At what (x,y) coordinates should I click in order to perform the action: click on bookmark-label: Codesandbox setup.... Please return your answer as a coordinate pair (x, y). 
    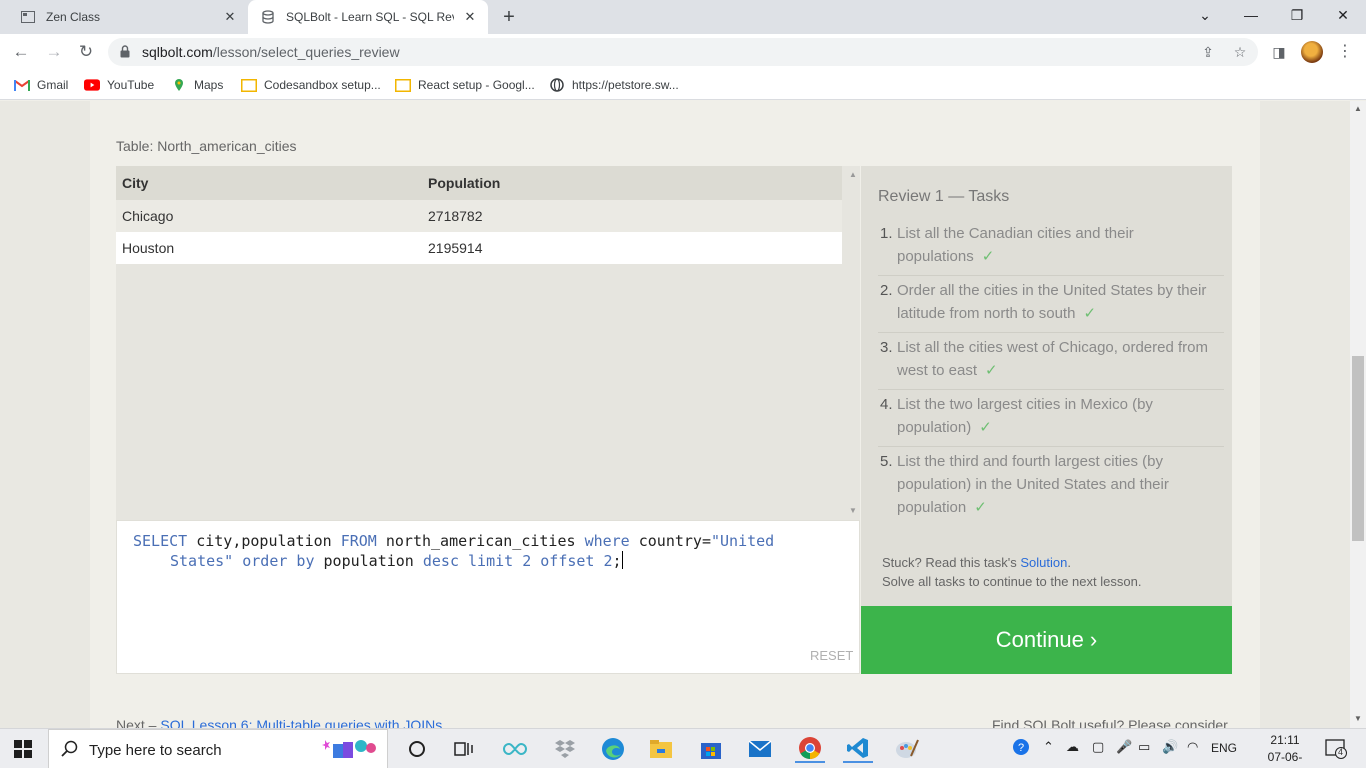
    Looking at the image, I should click on (322, 85).